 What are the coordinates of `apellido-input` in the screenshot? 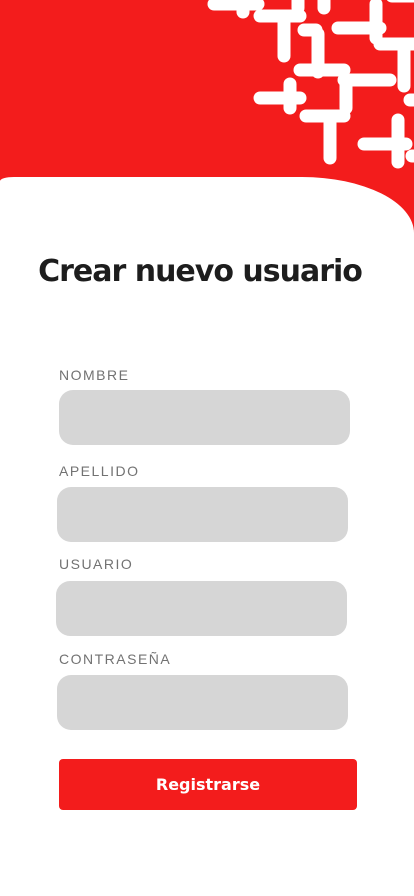 It's located at (202, 514).